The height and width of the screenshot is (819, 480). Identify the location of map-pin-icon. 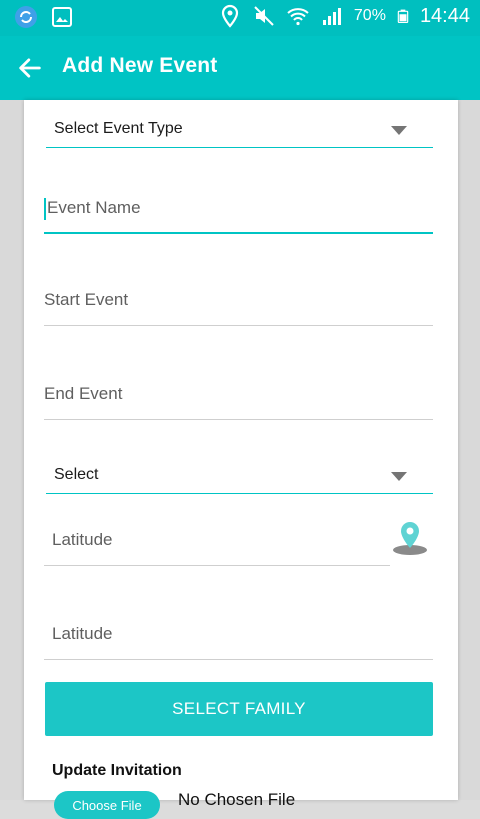
(412, 538).